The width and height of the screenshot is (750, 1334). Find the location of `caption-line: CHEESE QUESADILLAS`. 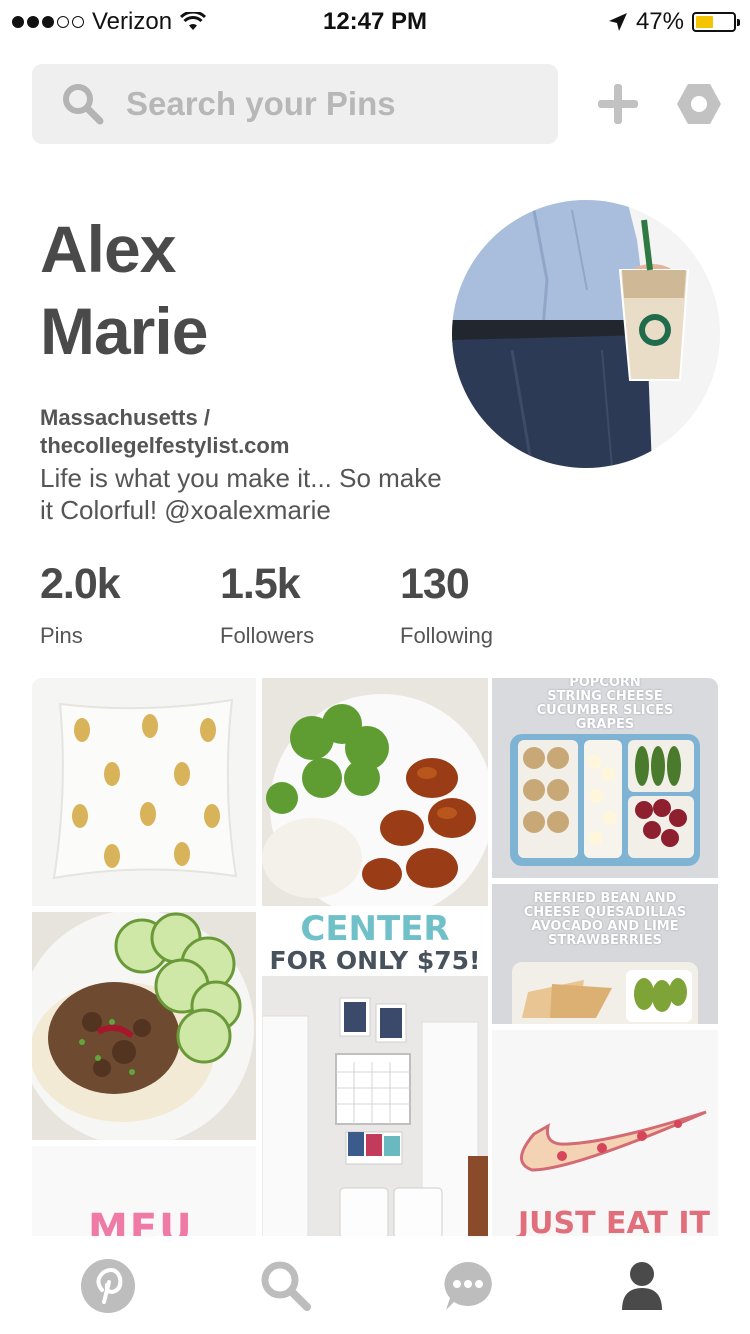

caption-line: CHEESE QUESADILLAS is located at coordinates (605, 912).